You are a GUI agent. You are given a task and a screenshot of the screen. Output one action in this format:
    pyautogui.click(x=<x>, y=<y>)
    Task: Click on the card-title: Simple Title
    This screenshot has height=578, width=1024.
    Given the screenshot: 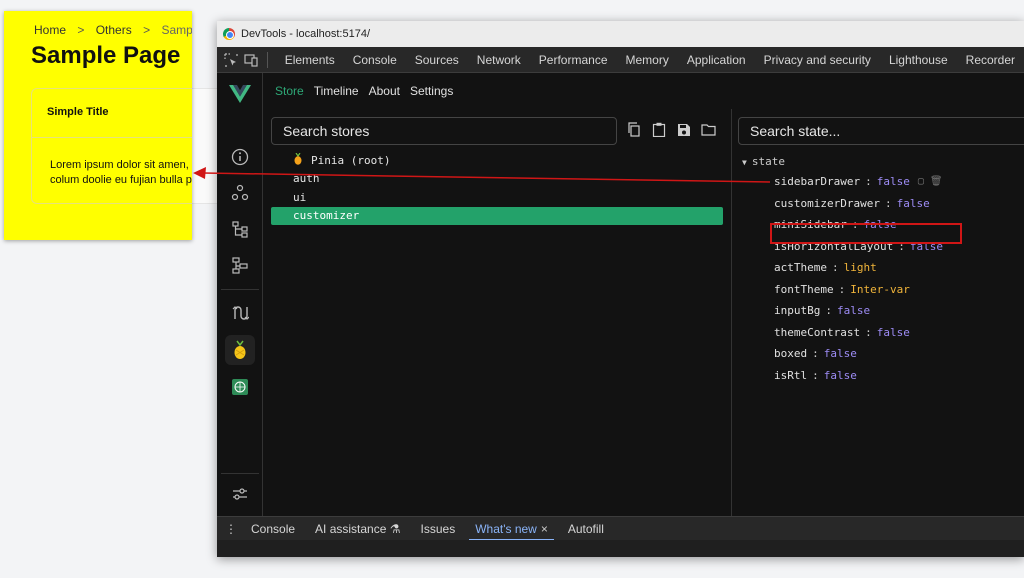 What is the action you would take?
    pyautogui.click(x=78, y=112)
    